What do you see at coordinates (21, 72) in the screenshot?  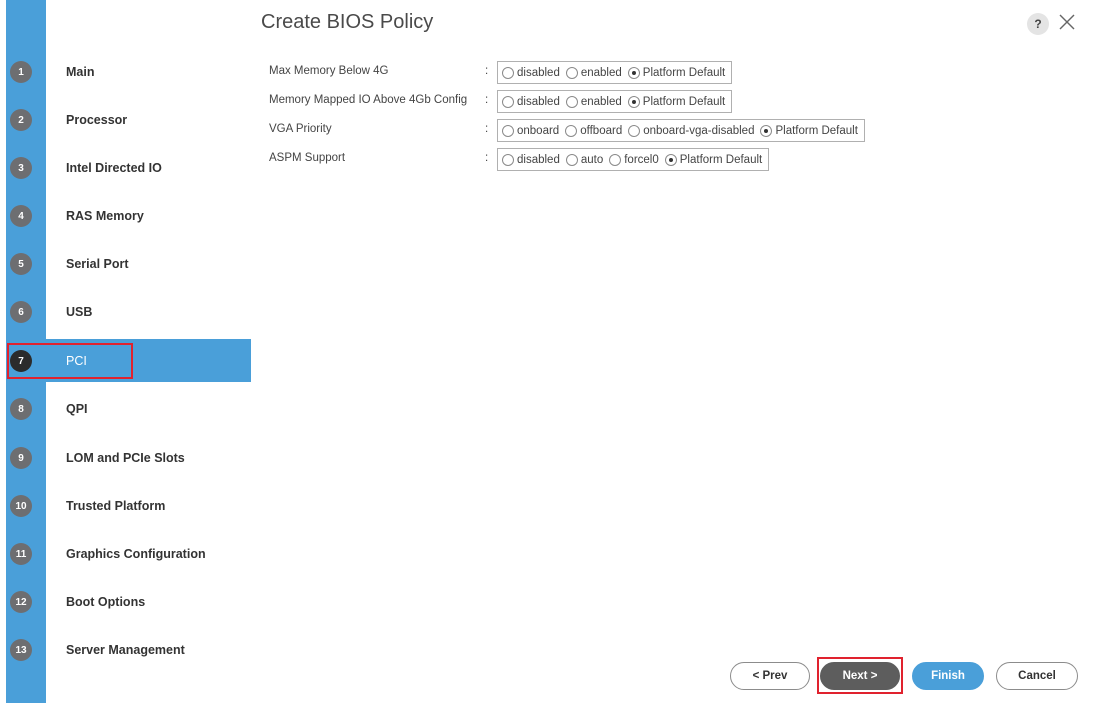 I see `step-number-badge: 1` at bounding box center [21, 72].